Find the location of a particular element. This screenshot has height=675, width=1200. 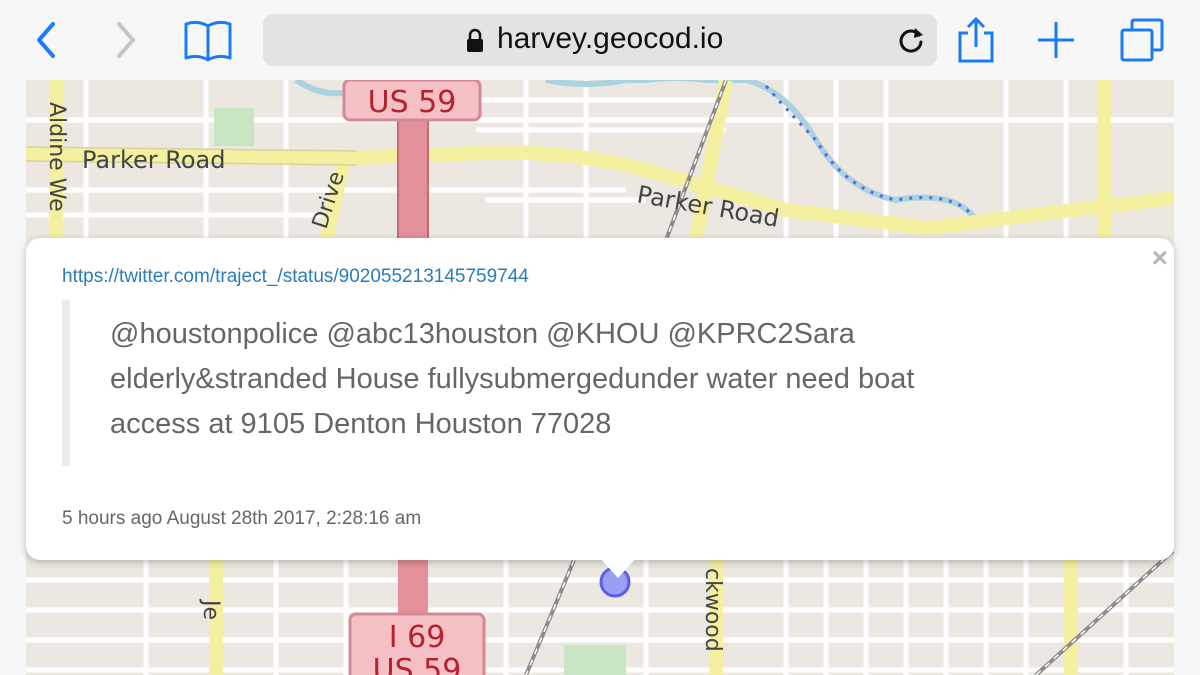

us59-shield-bottom-label: US 59 is located at coordinates (417, 664).